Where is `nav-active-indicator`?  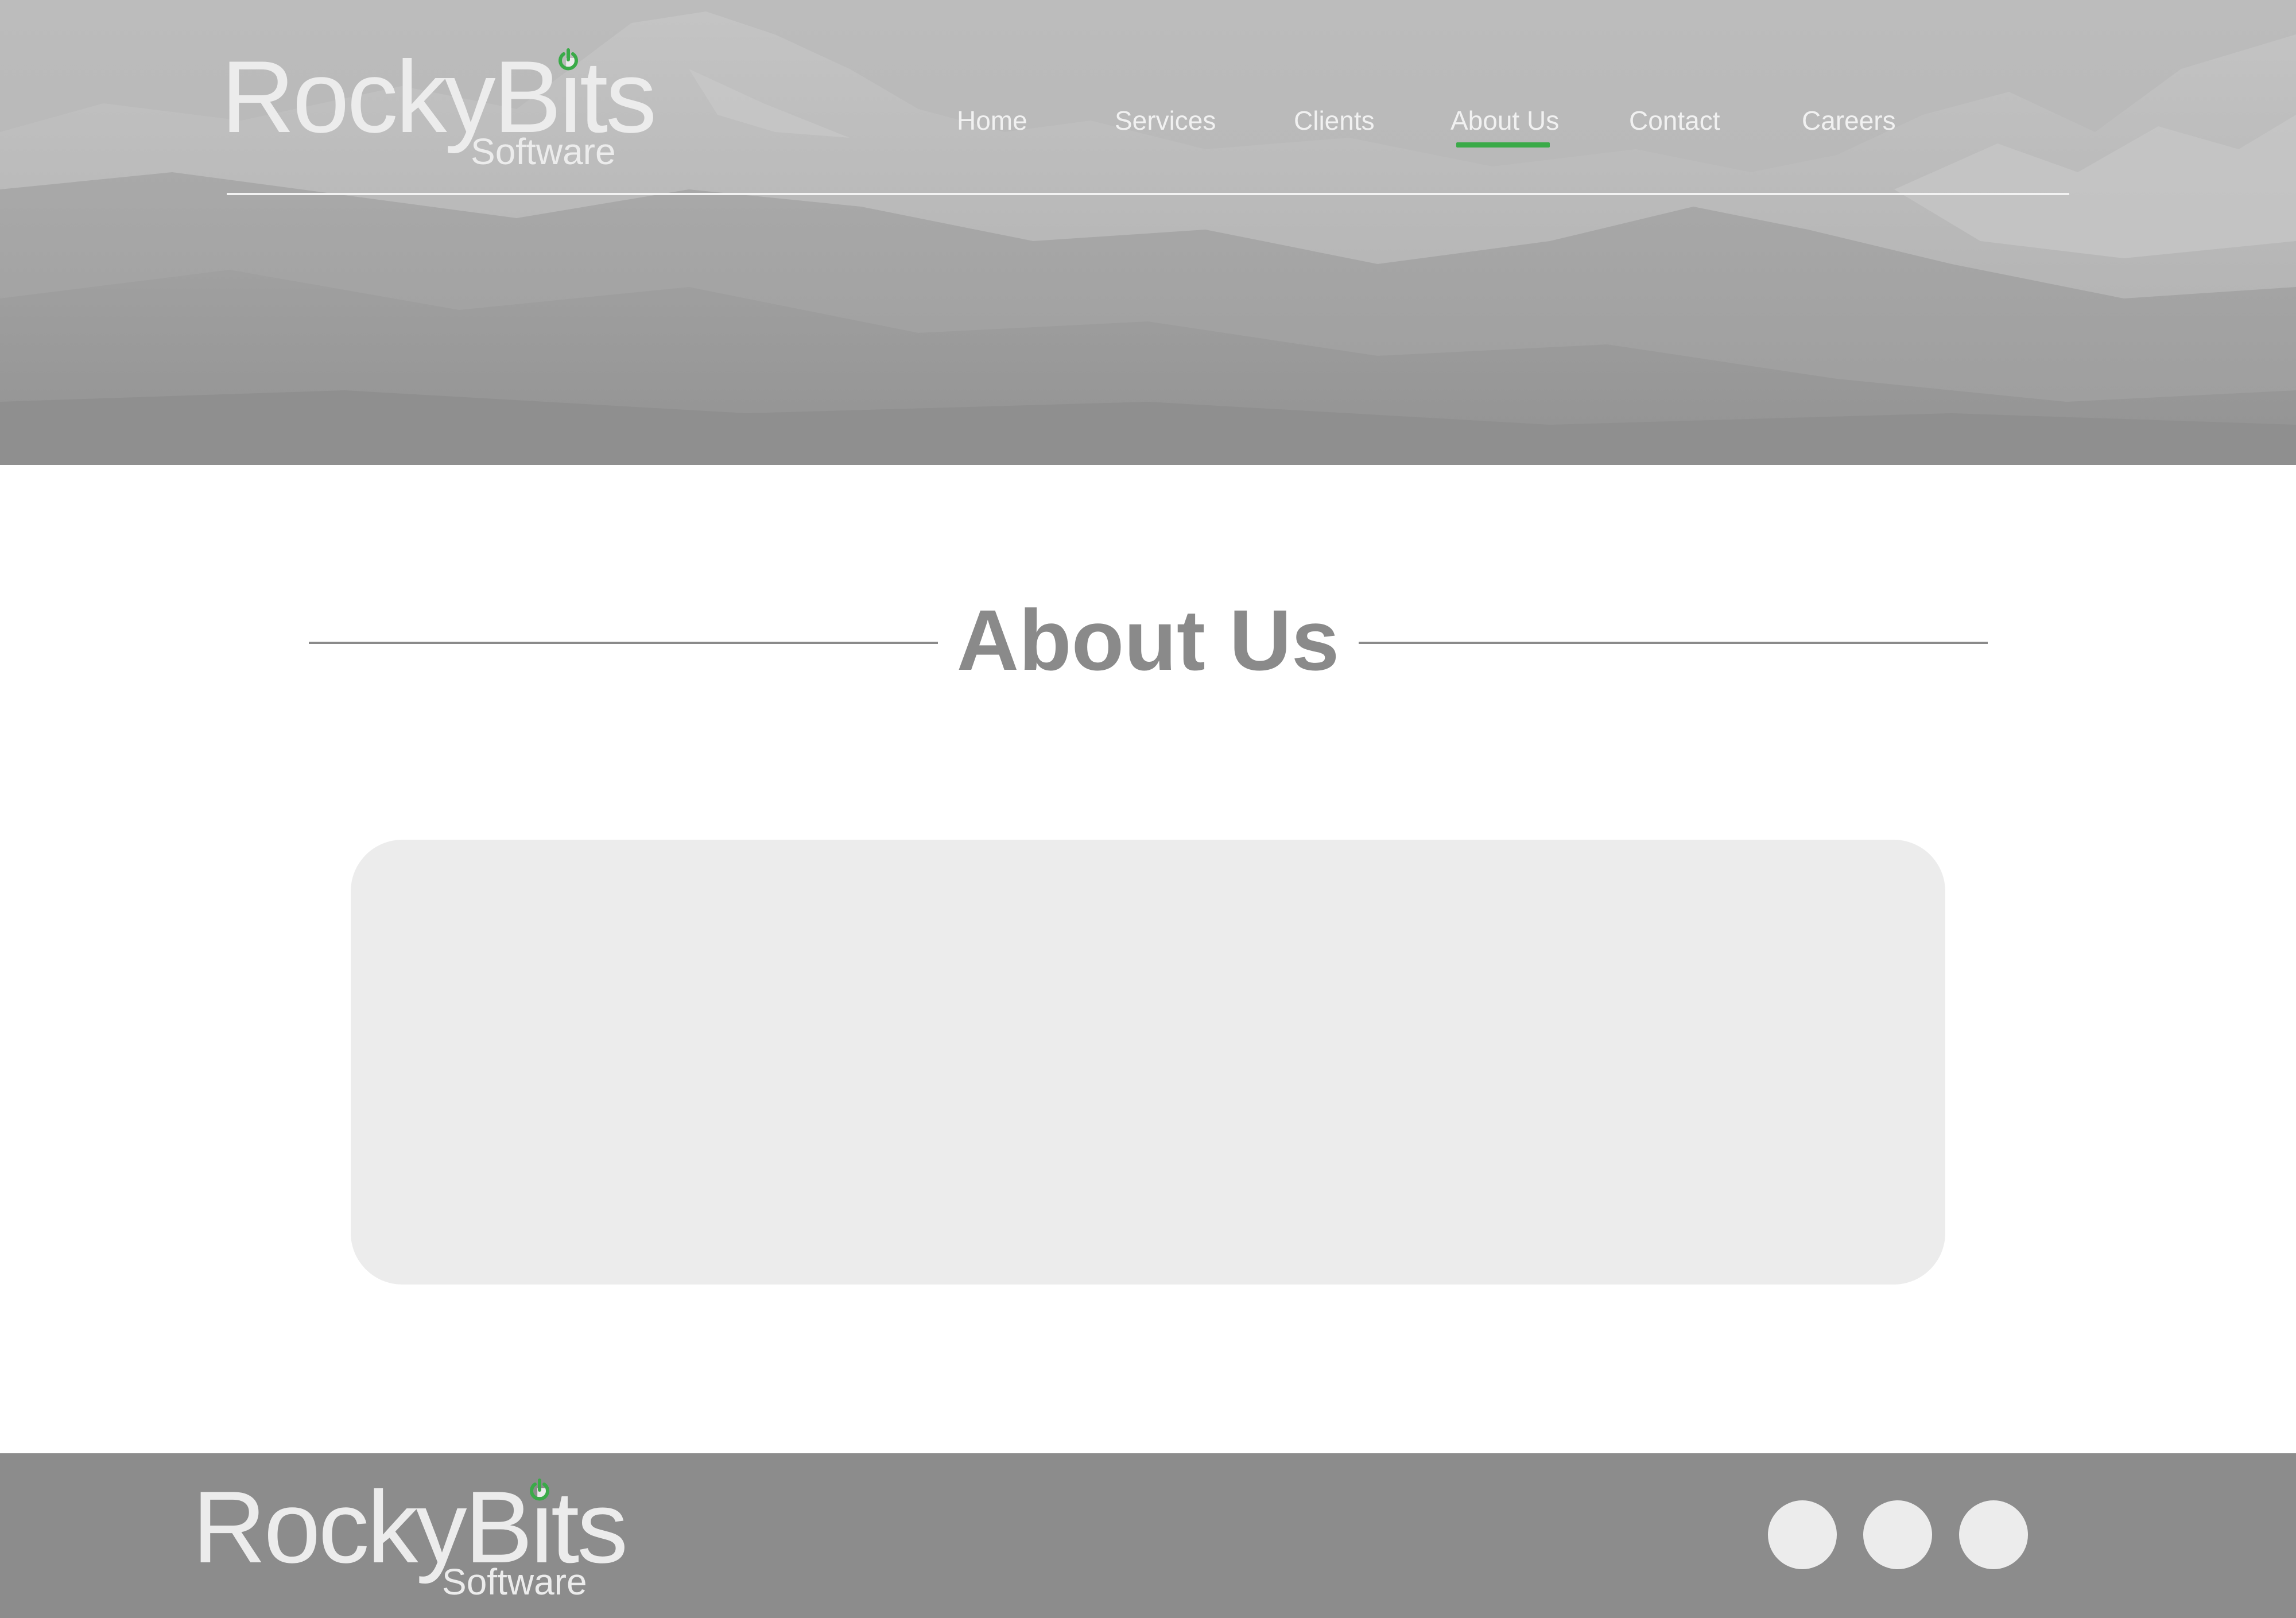
nav-active-indicator is located at coordinates (1503, 145).